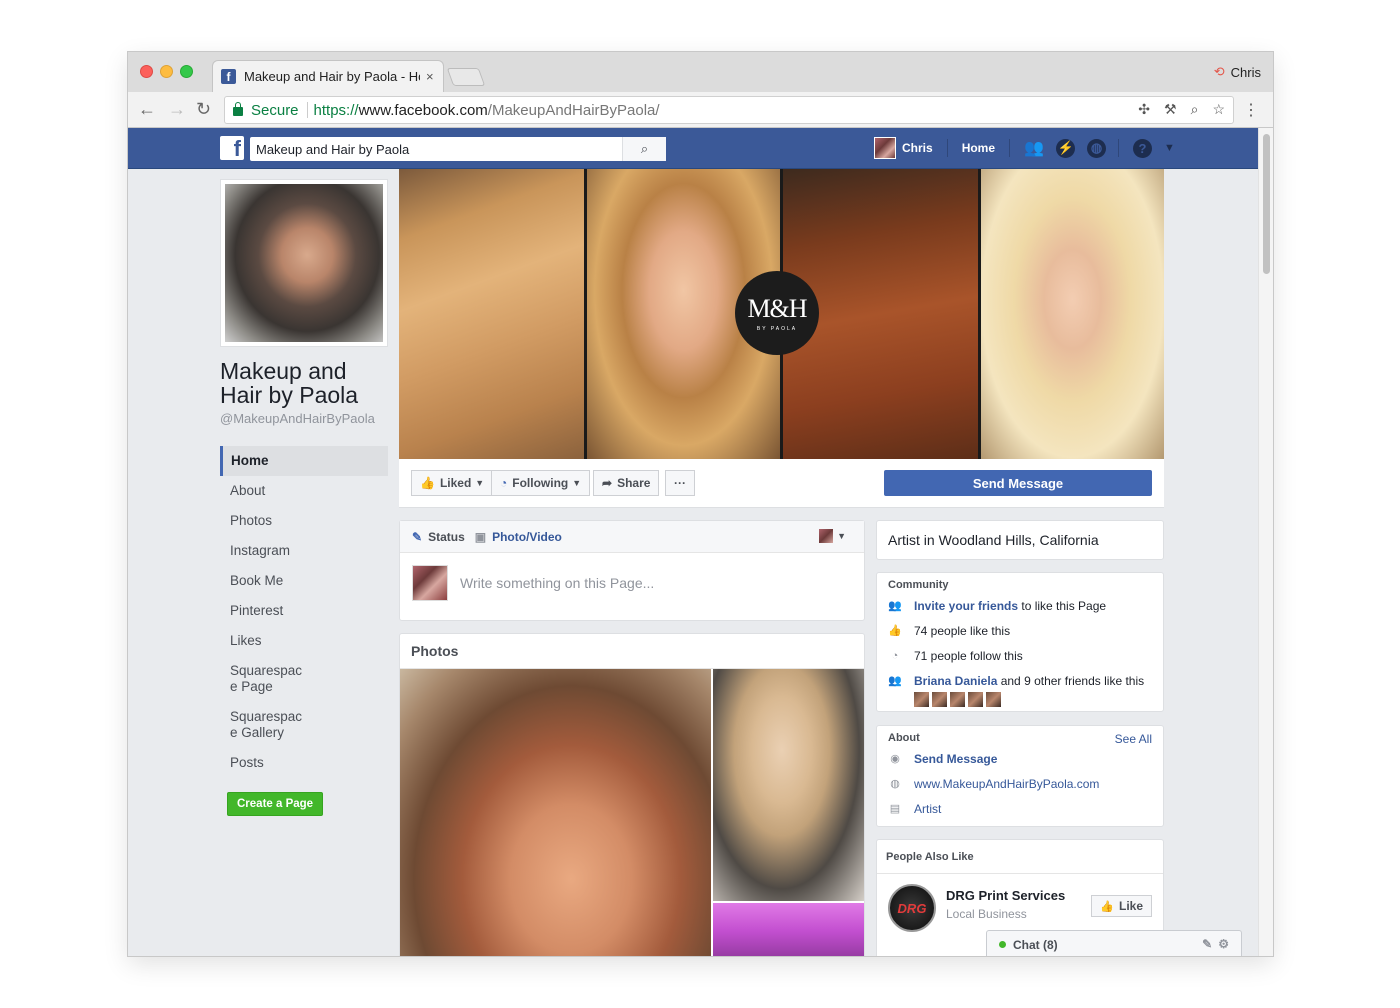  What do you see at coordinates (1121, 906) in the screenshot?
I see `like-page-button: 👍 Like` at bounding box center [1121, 906].